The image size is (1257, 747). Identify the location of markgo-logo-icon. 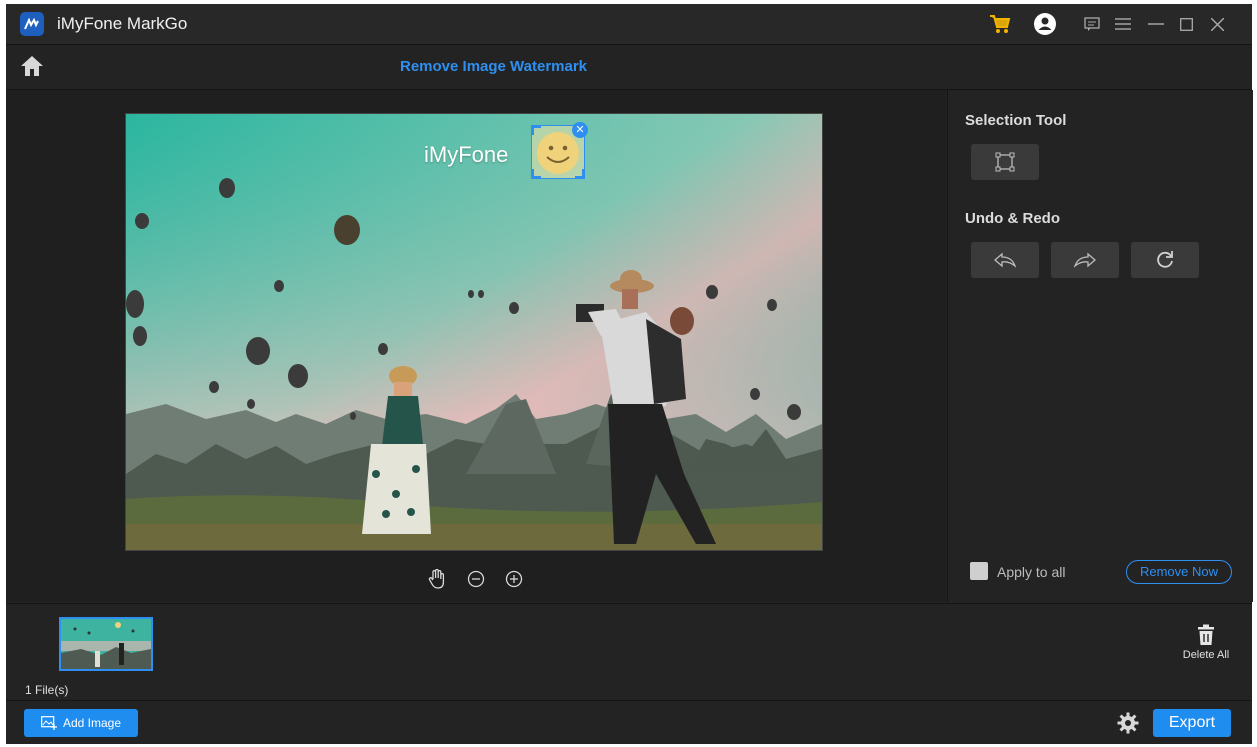
(32, 24).